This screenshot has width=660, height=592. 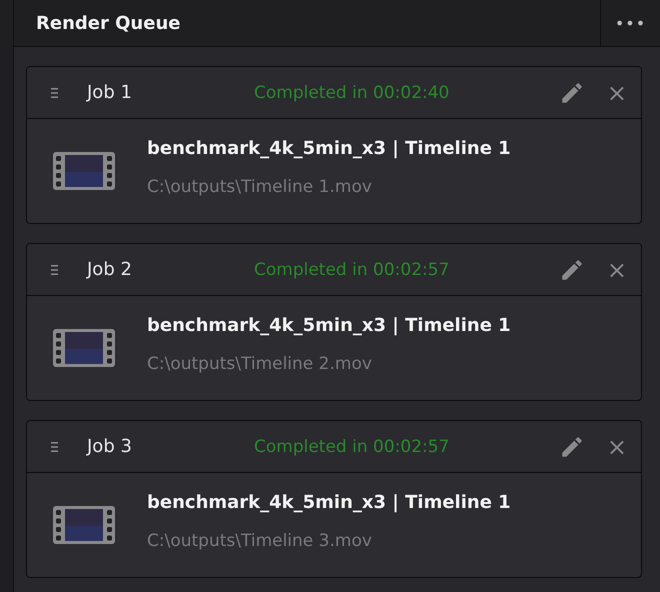 I want to click on more-menu-button: •••, so click(x=630, y=23).